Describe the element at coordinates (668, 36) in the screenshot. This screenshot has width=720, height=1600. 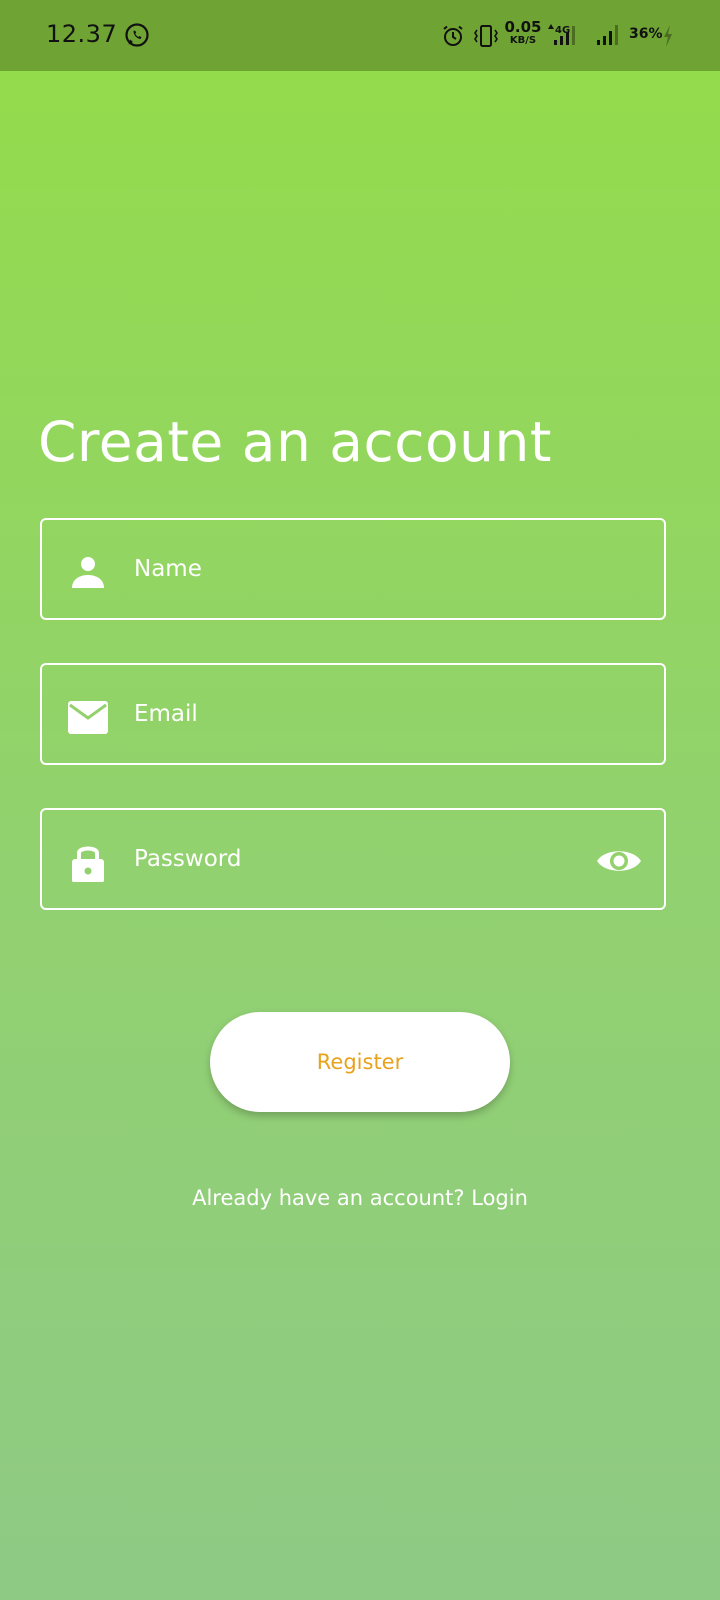
I see `charging-icon` at that location.